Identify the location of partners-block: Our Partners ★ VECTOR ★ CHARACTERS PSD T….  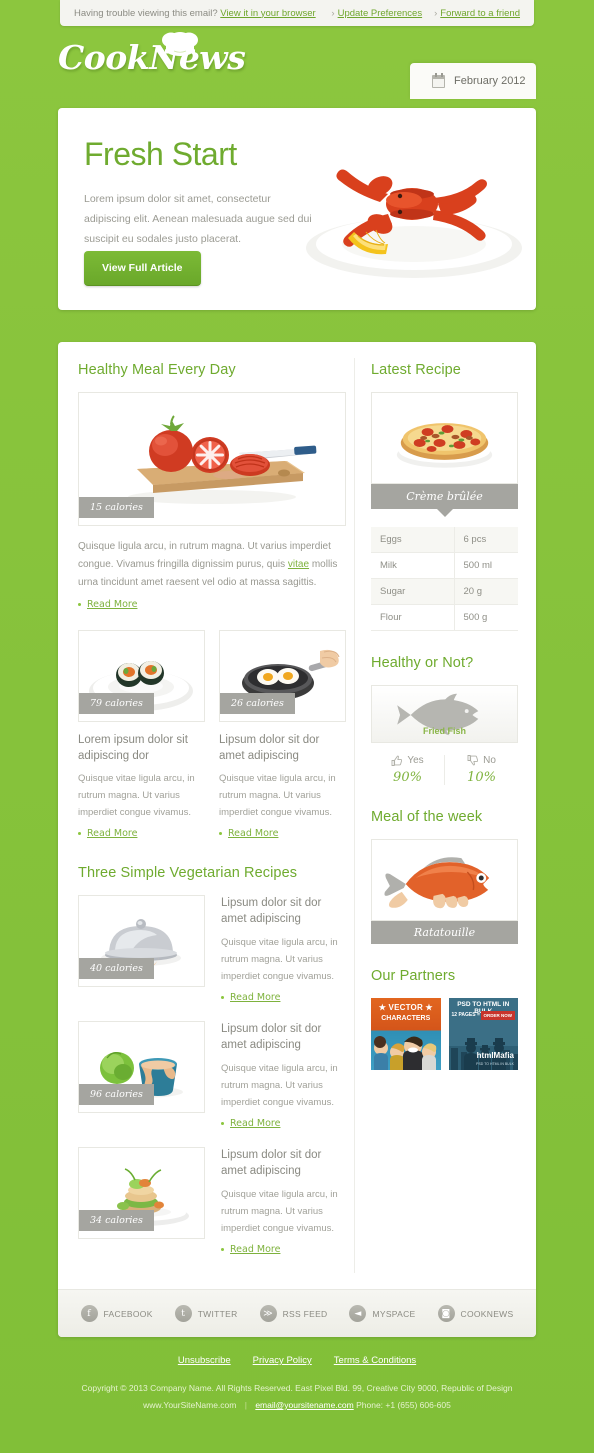
(444, 1019).